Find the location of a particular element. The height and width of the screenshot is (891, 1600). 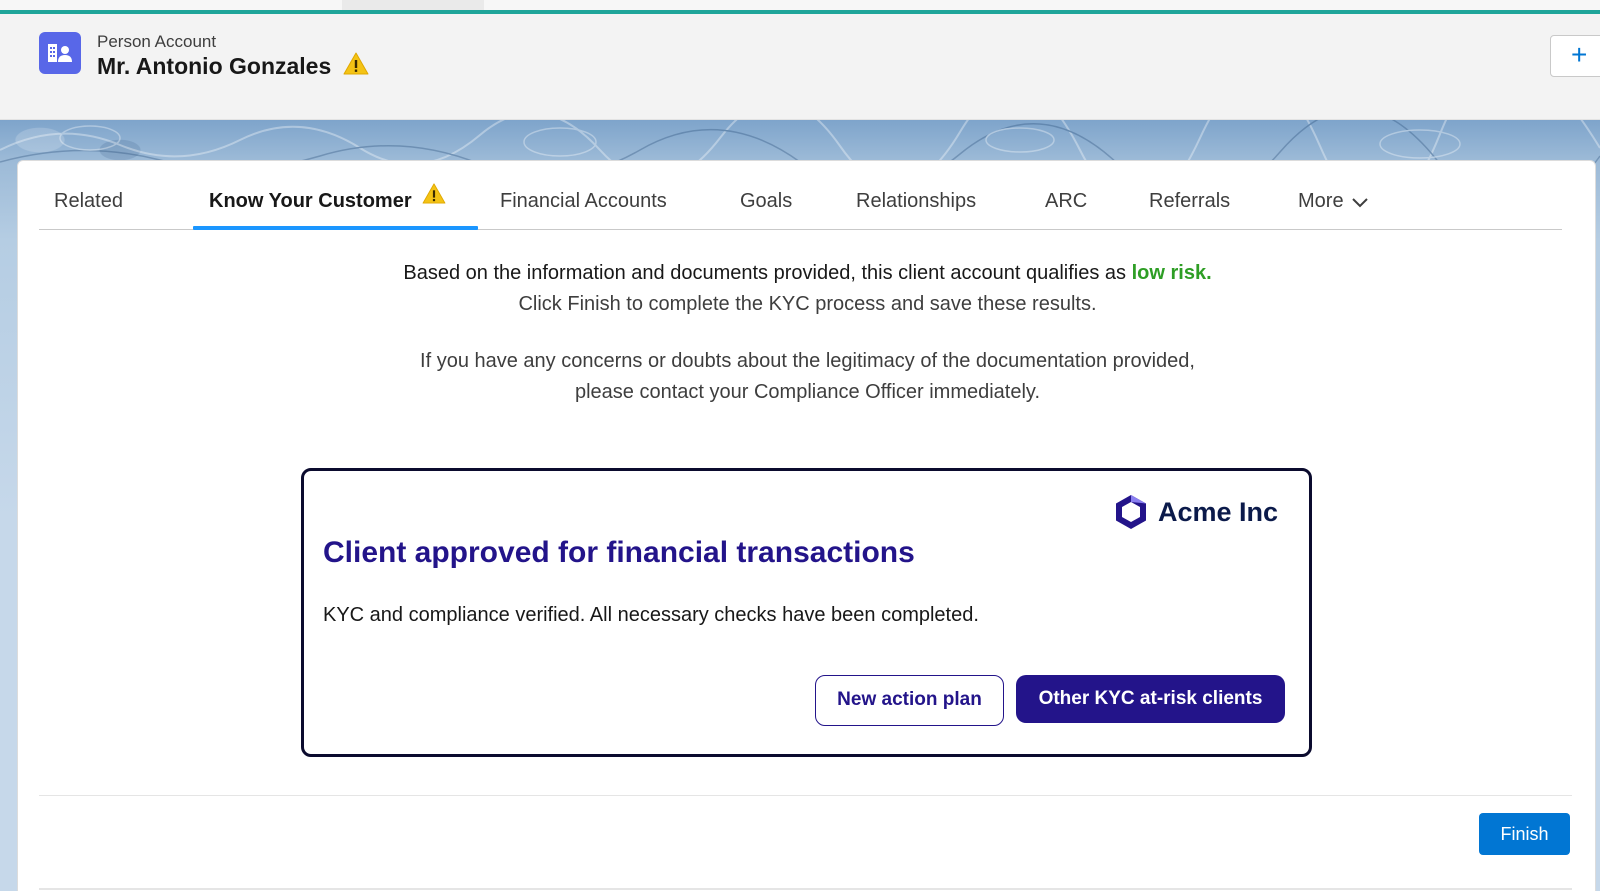

tab-label: More is located at coordinates (1321, 201).